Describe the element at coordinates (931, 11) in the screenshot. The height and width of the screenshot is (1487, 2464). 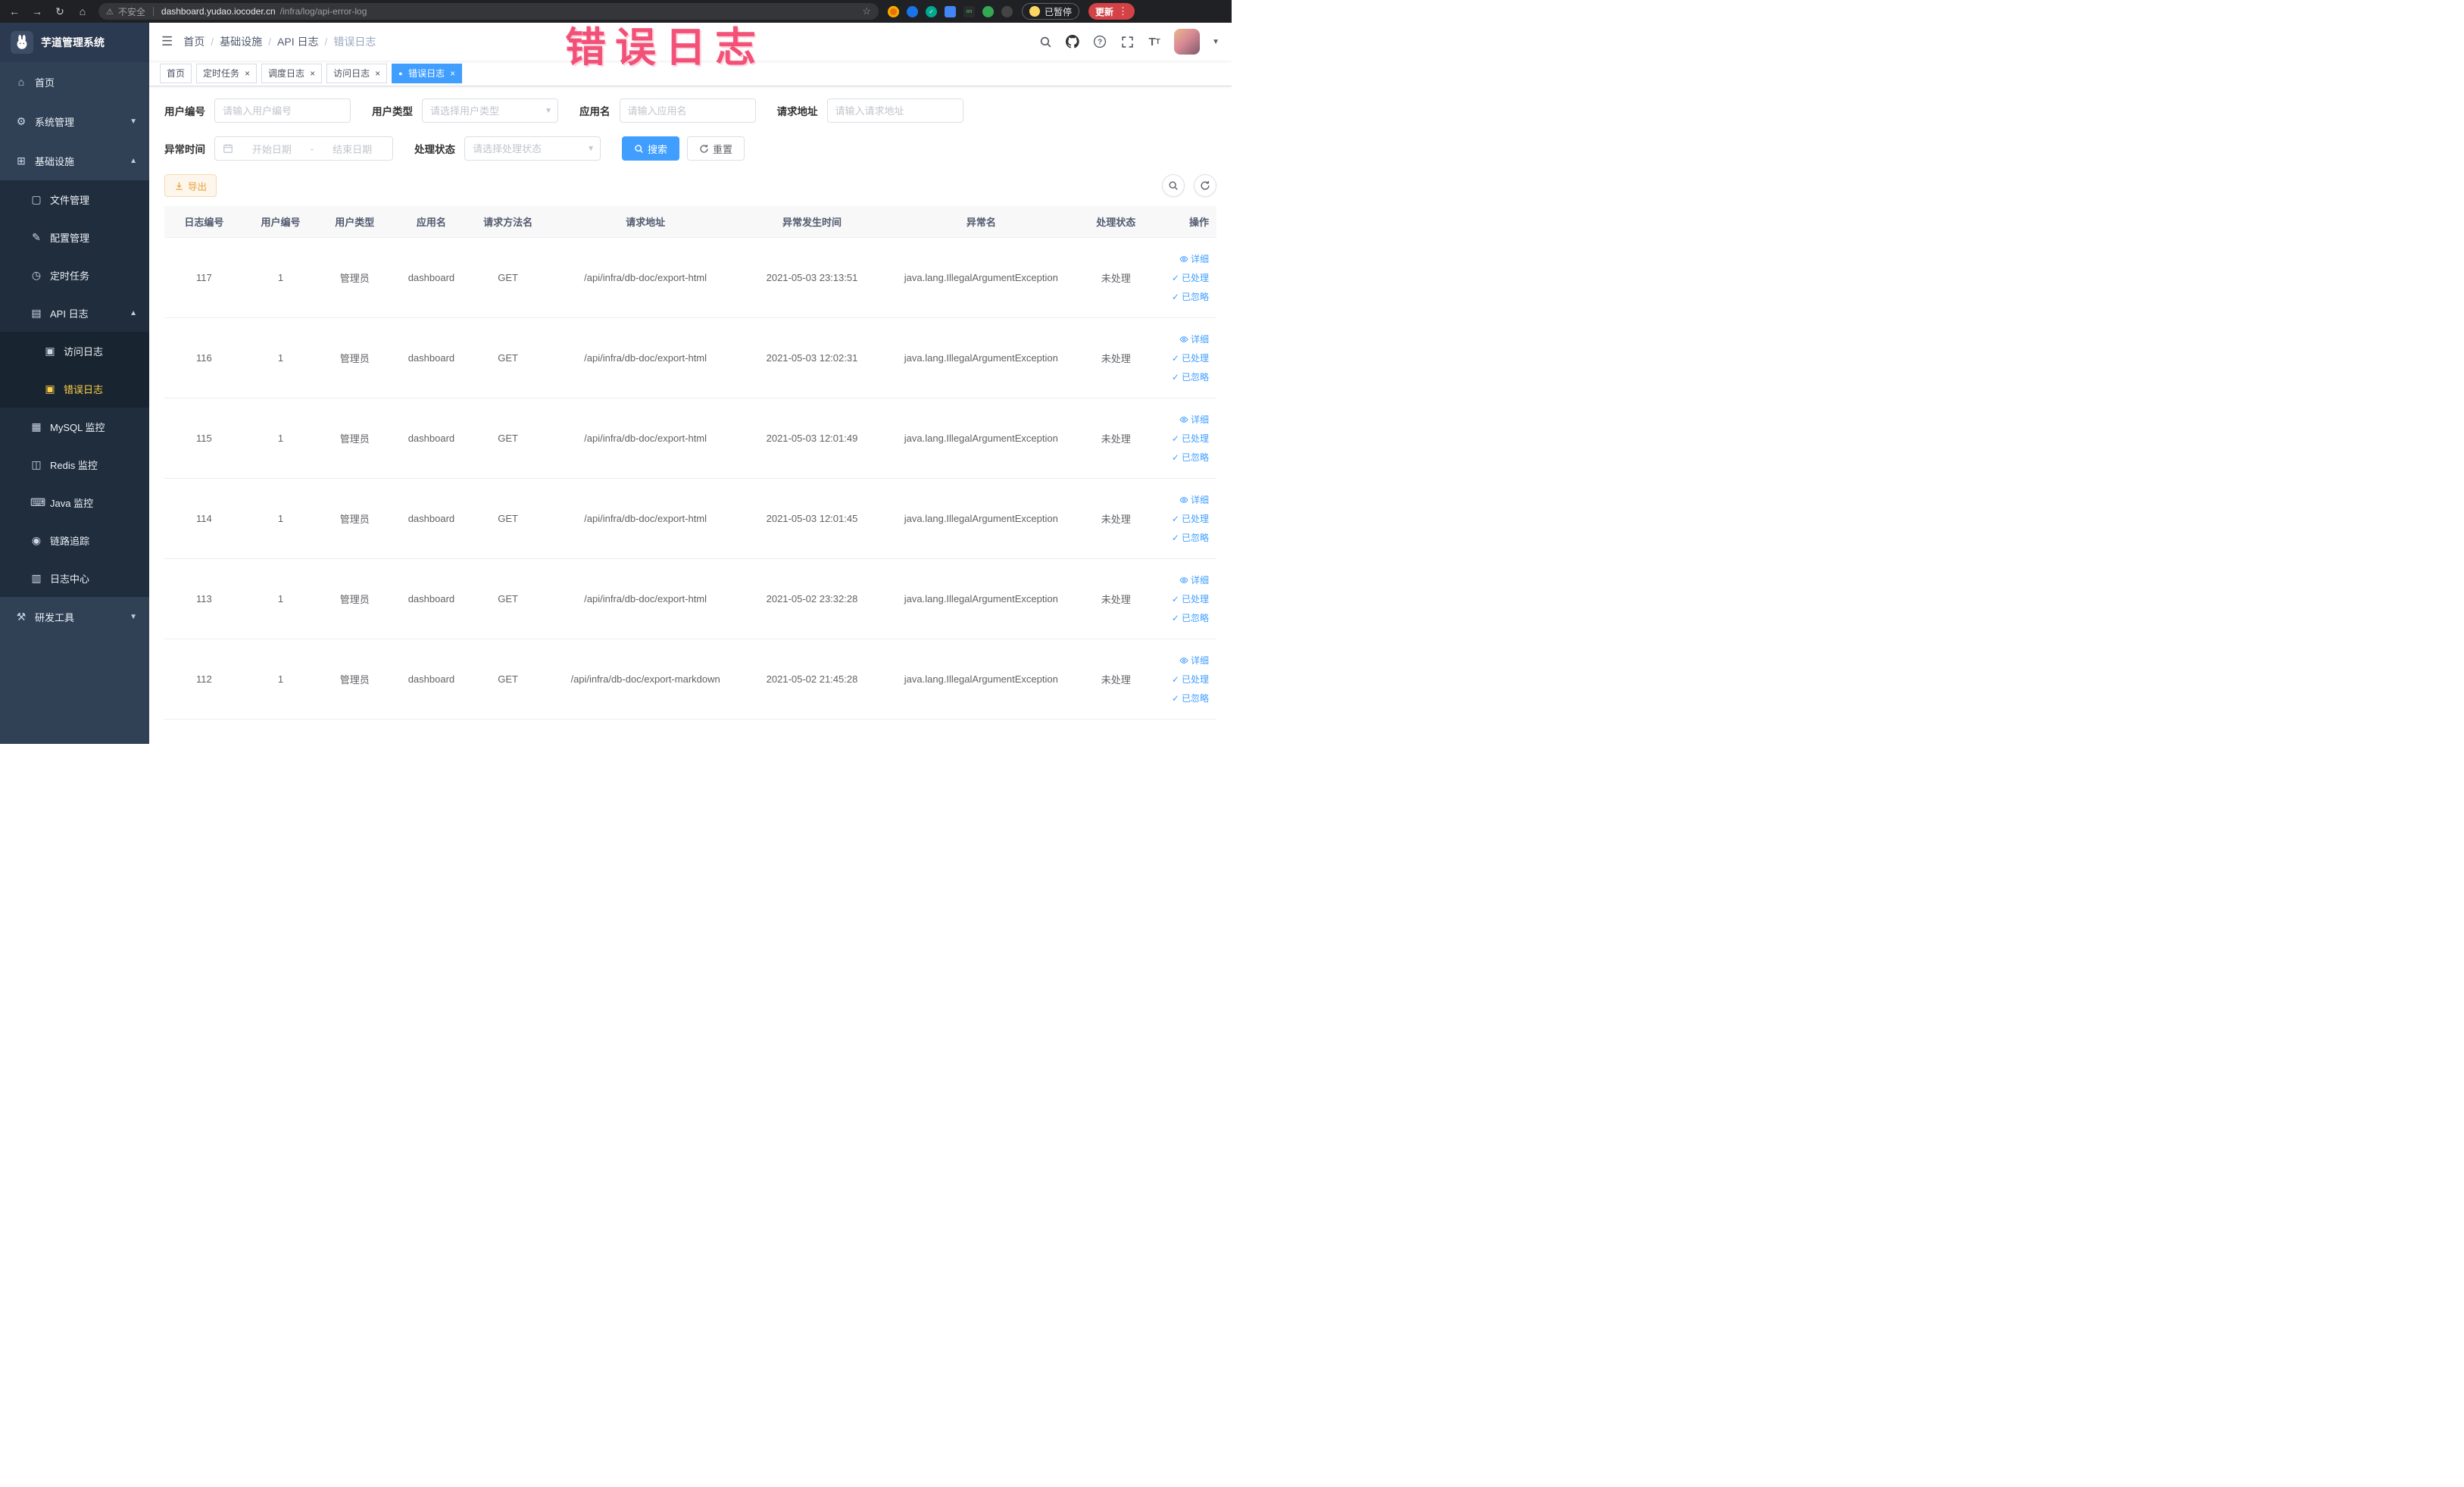
I see `extension-icon-3: ✓` at that location.